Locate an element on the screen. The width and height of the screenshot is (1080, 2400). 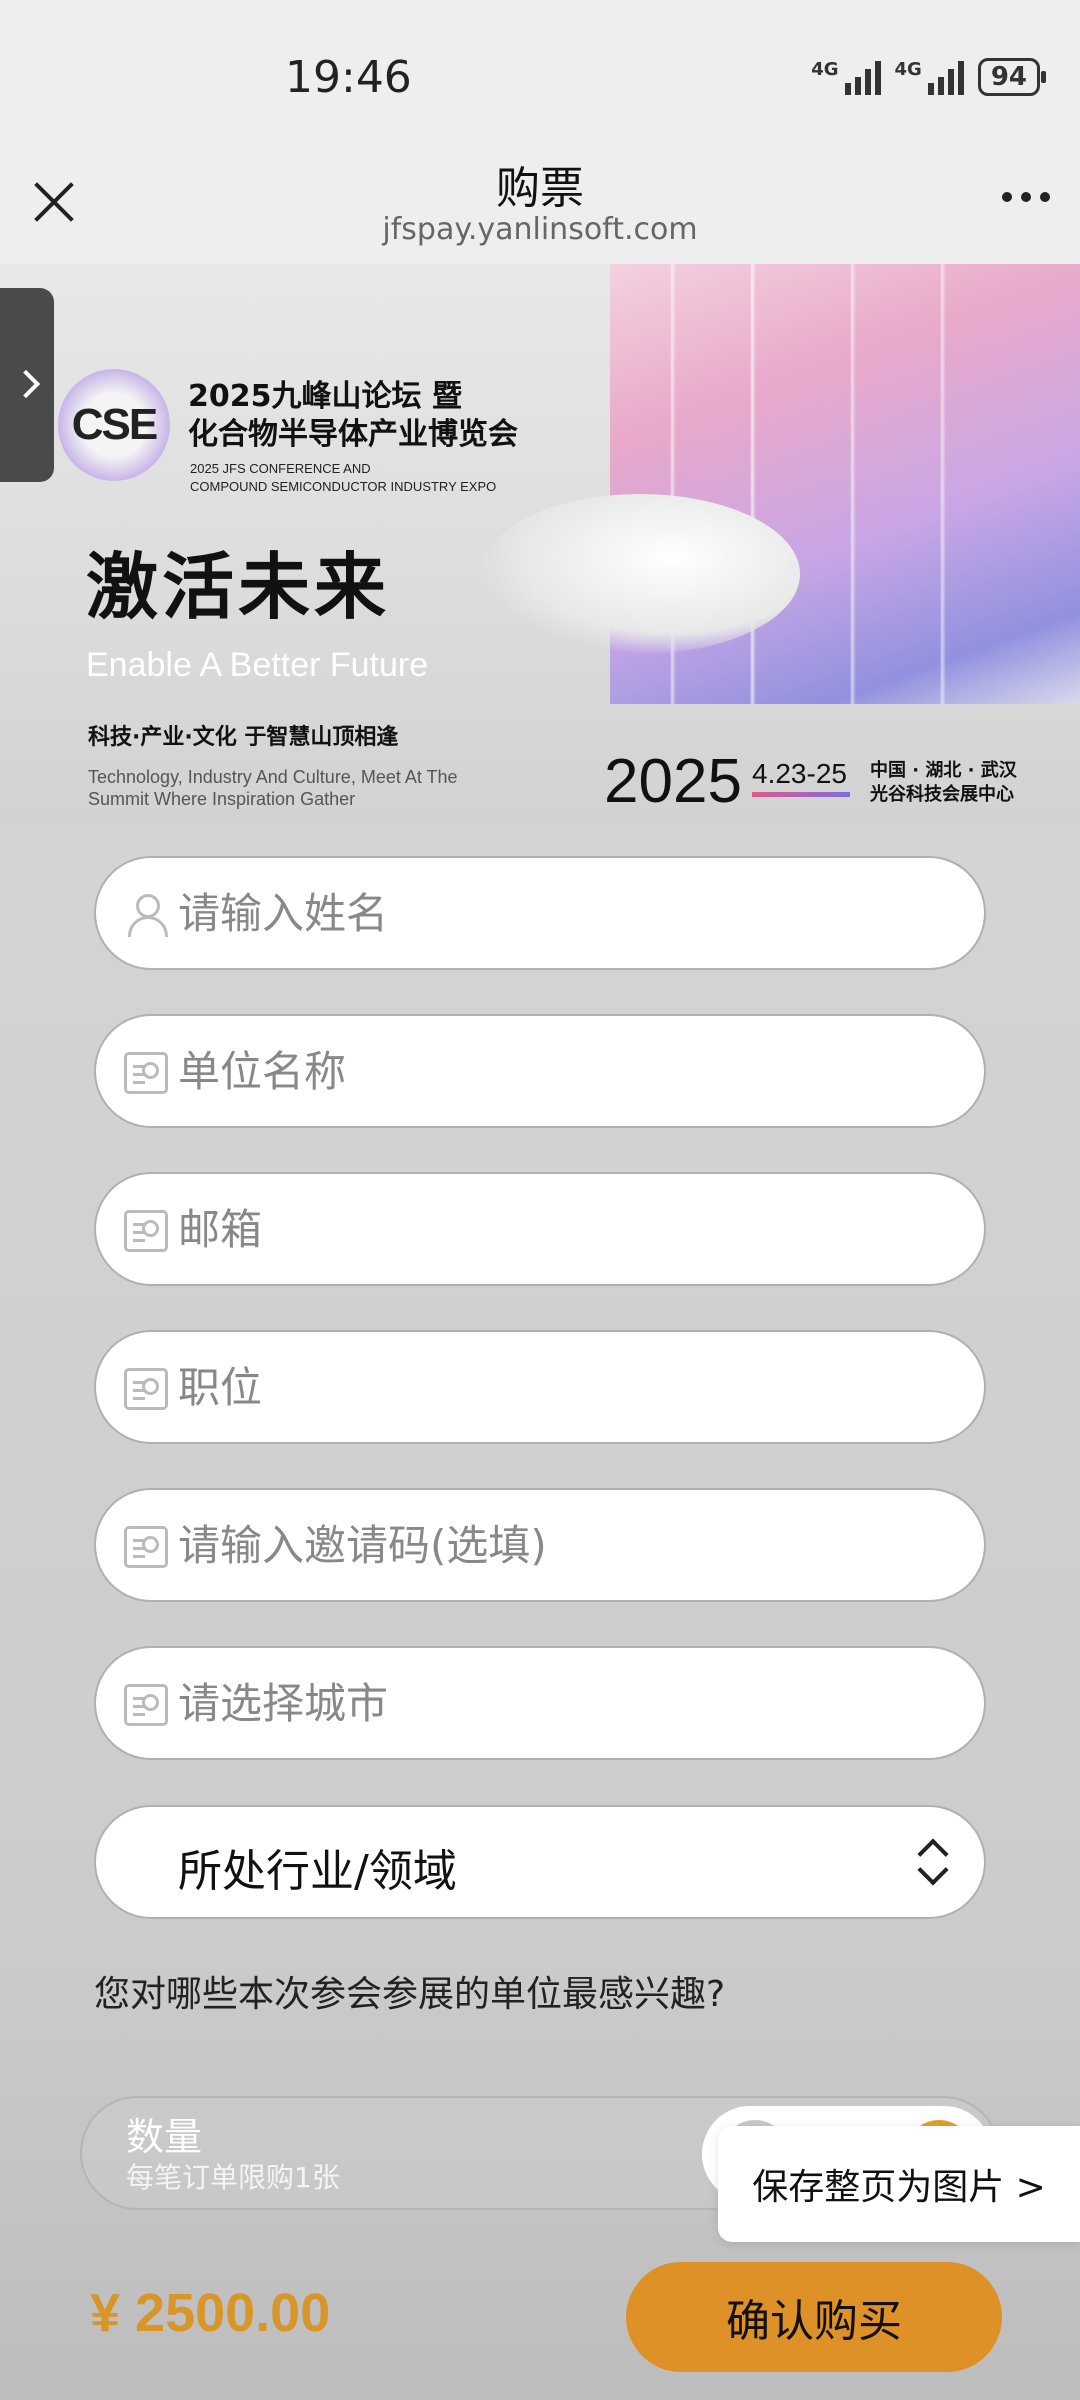
city-field is located at coordinates (540, 1703).